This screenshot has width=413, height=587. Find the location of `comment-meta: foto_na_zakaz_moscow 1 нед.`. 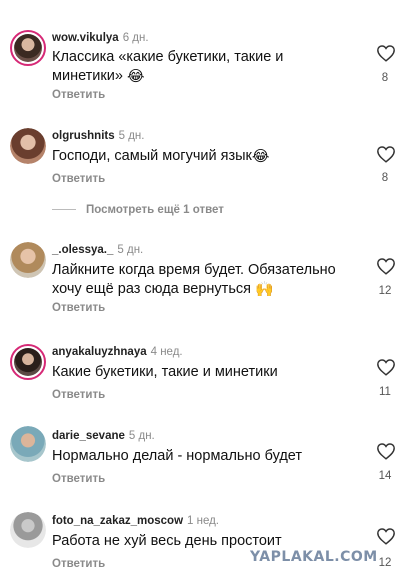

comment-meta: foto_na_zakaz_moscow 1 нед. is located at coordinates (135, 521).